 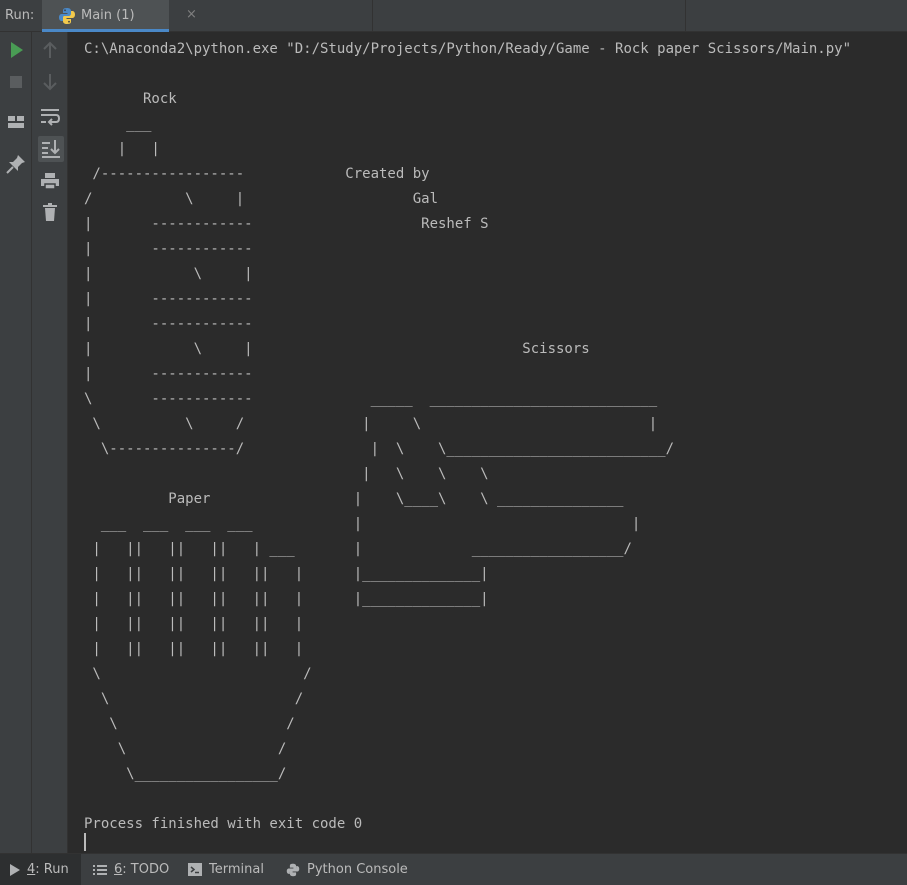 What do you see at coordinates (31, 869) in the screenshot?
I see `run-shortcut: 4` at bounding box center [31, 869].